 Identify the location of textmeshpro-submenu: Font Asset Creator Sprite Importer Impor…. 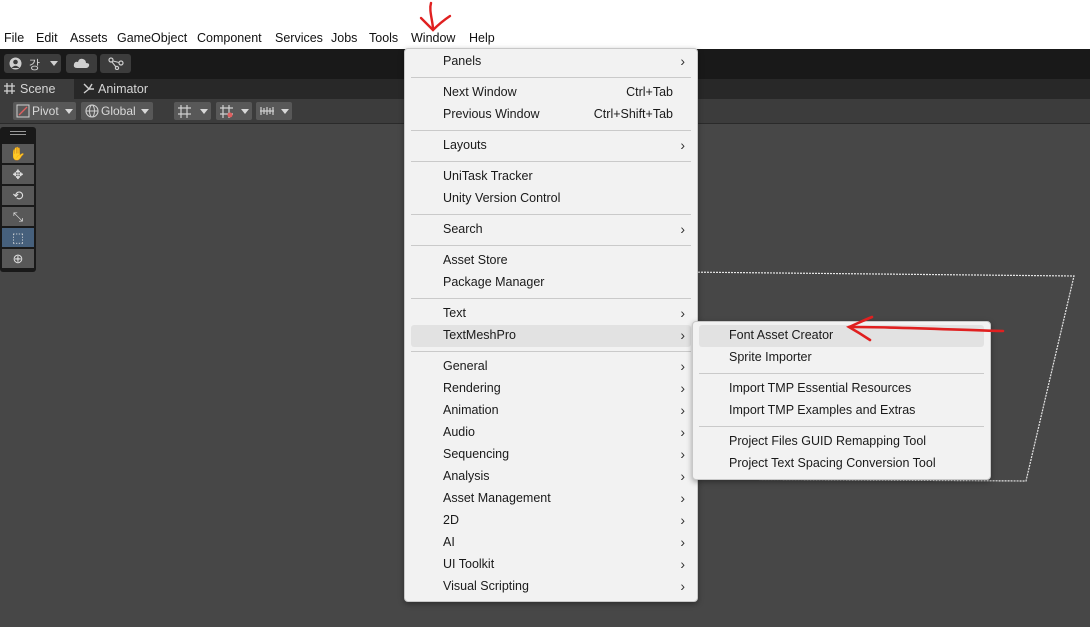
(841, 400).